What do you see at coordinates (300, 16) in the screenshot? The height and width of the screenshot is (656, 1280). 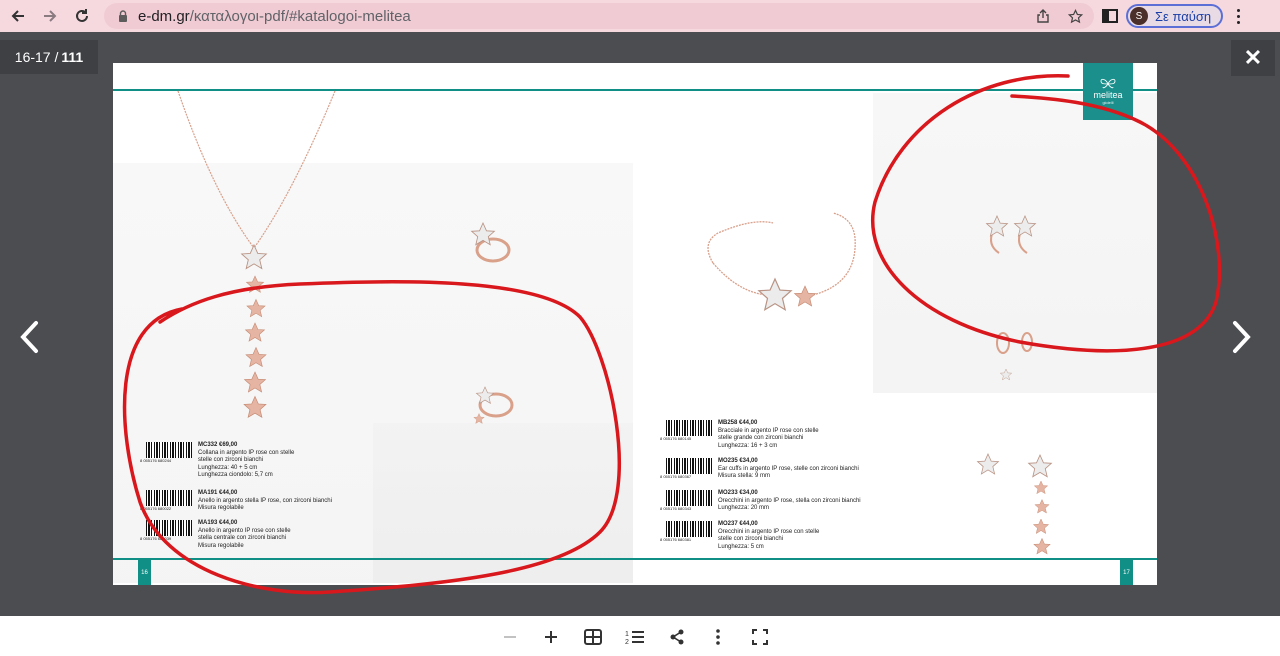 I see `url-path: /καταλογοι-pdf/#katalogoi-melitea` at bounding box center [300, 16].